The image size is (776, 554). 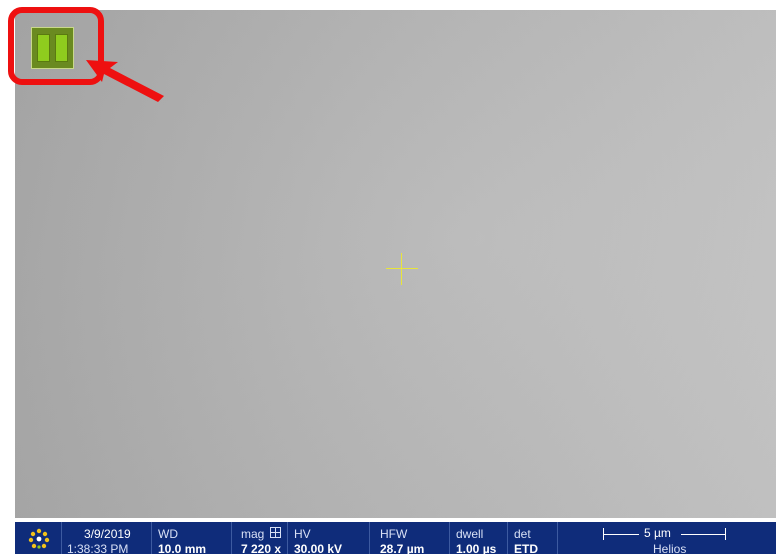 I want to click on scale-cell: 5 µm Helios, so click(x=666, y=538).